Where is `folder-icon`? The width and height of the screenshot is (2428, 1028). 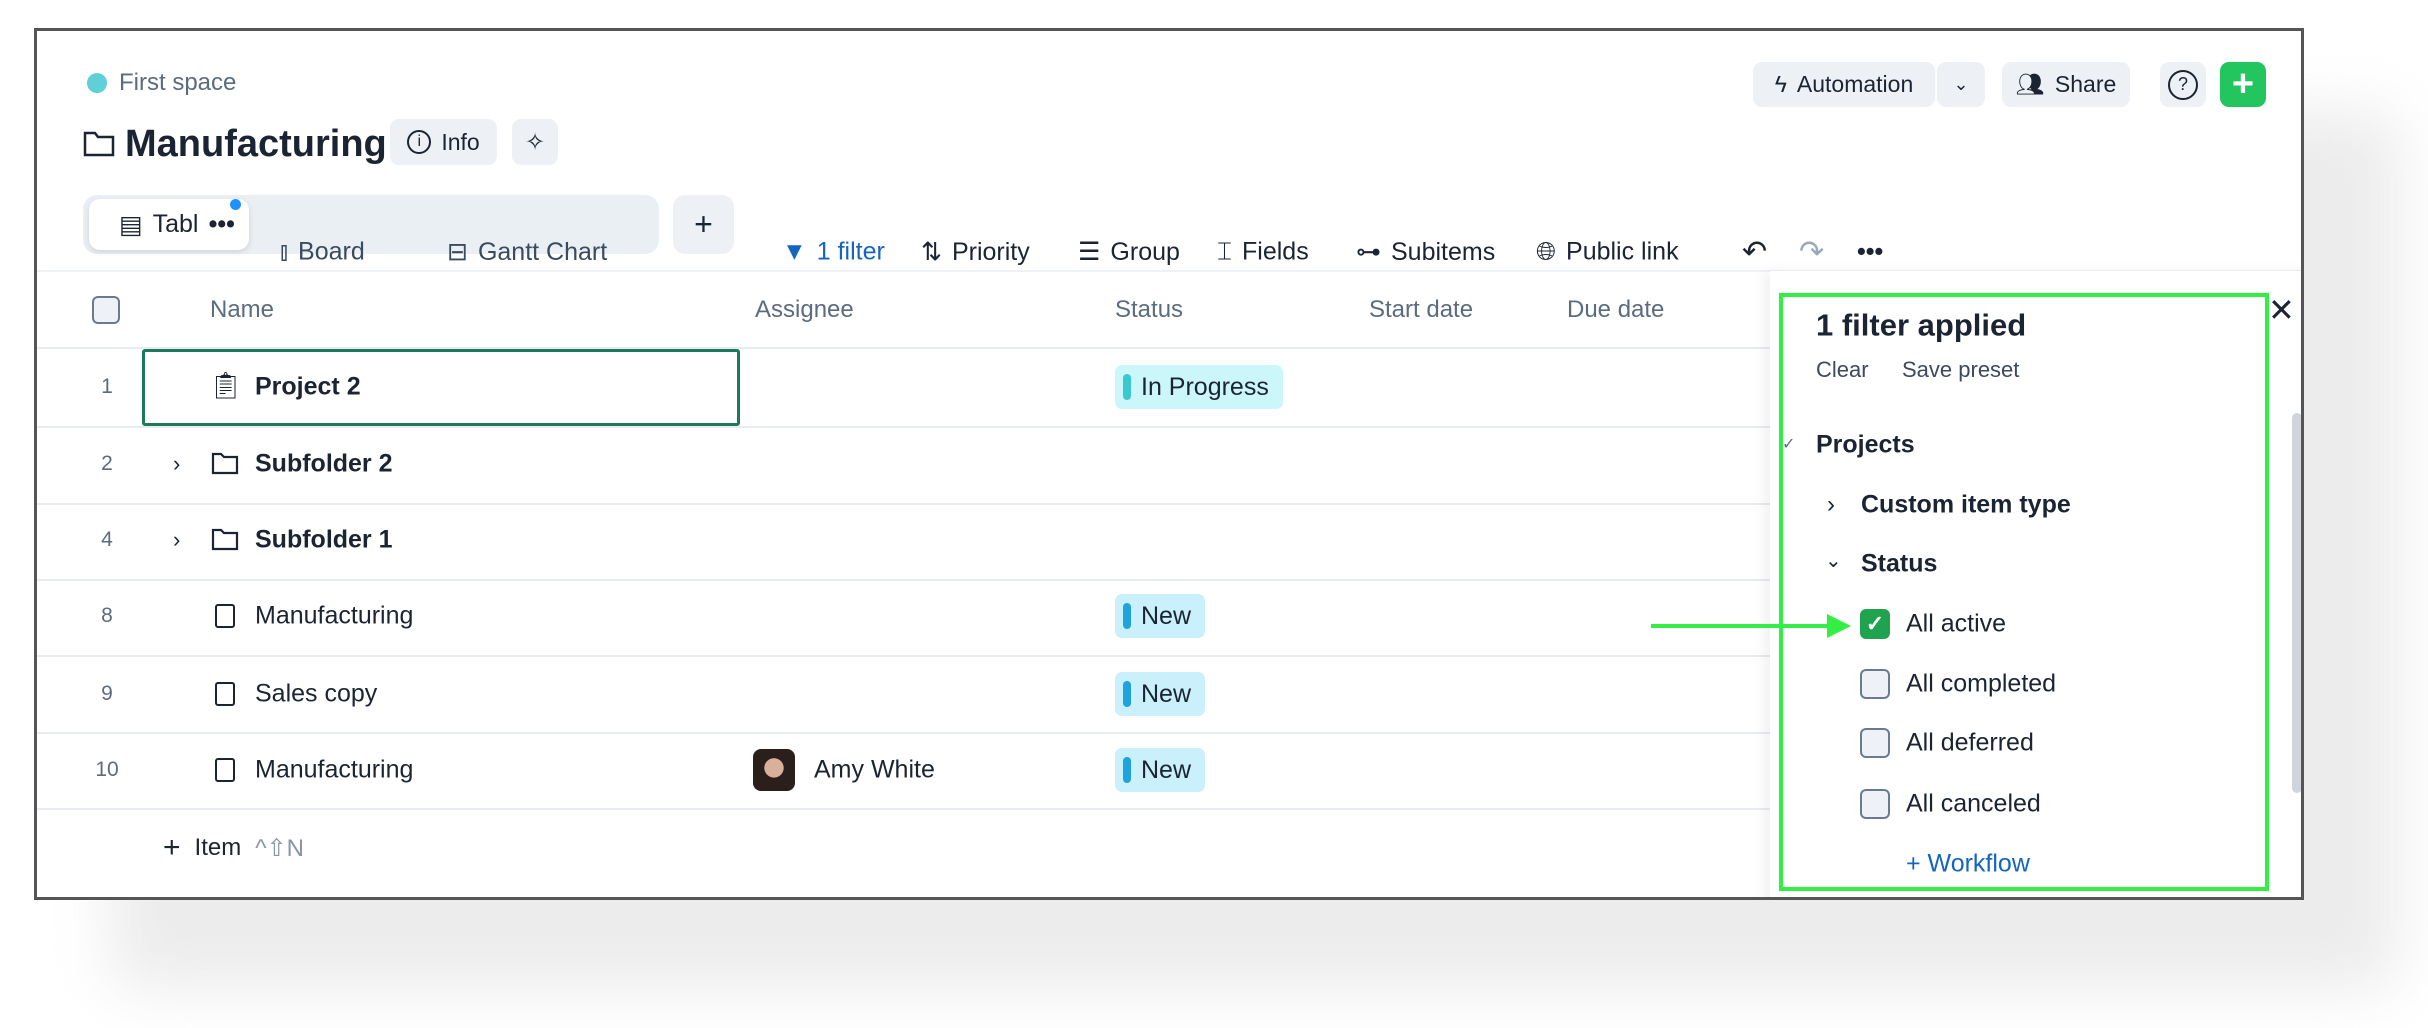 folder-icon is located at coordinates (99, 144).